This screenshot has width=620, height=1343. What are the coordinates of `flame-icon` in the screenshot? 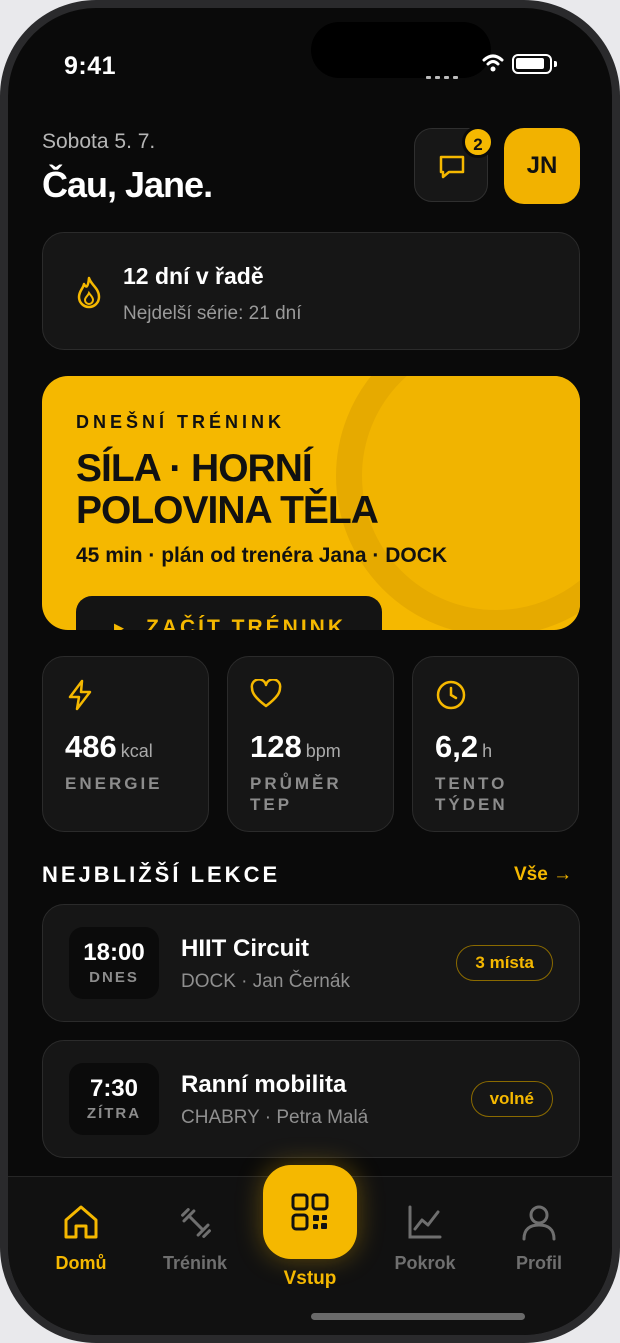 It's located at (89, 292).